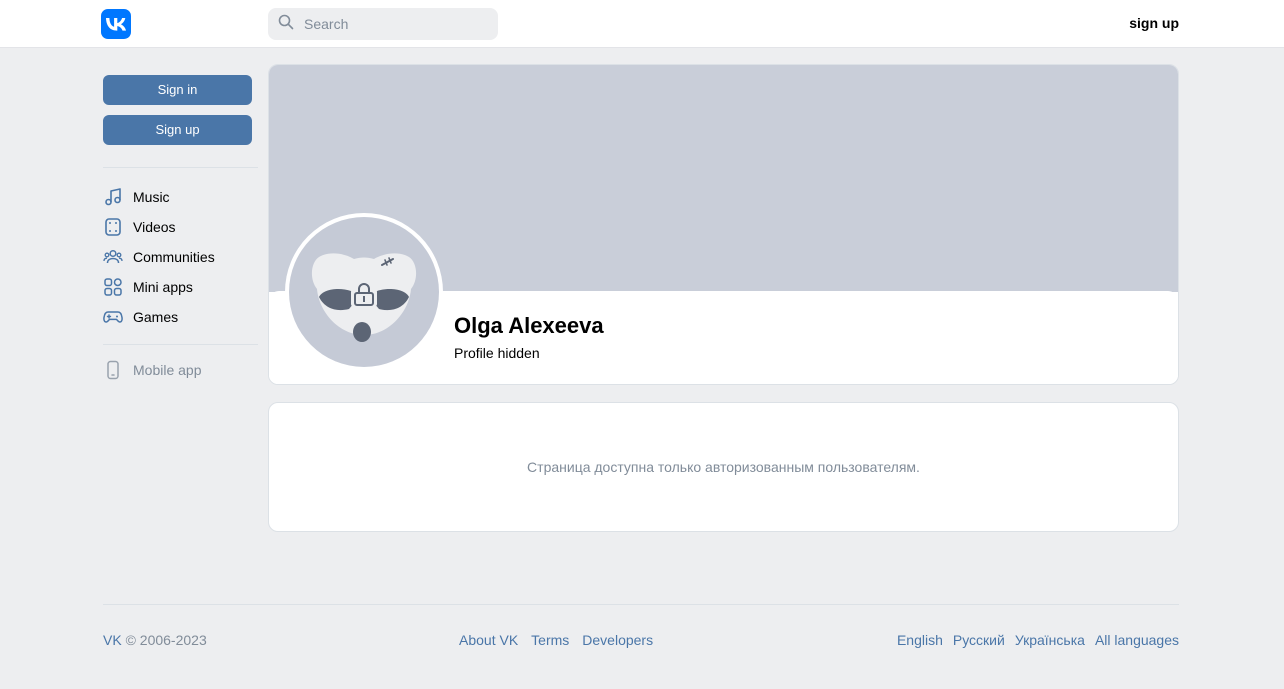 This screenshot has height=689, width=1284. I want to click on music-icon, so click(113, 197).